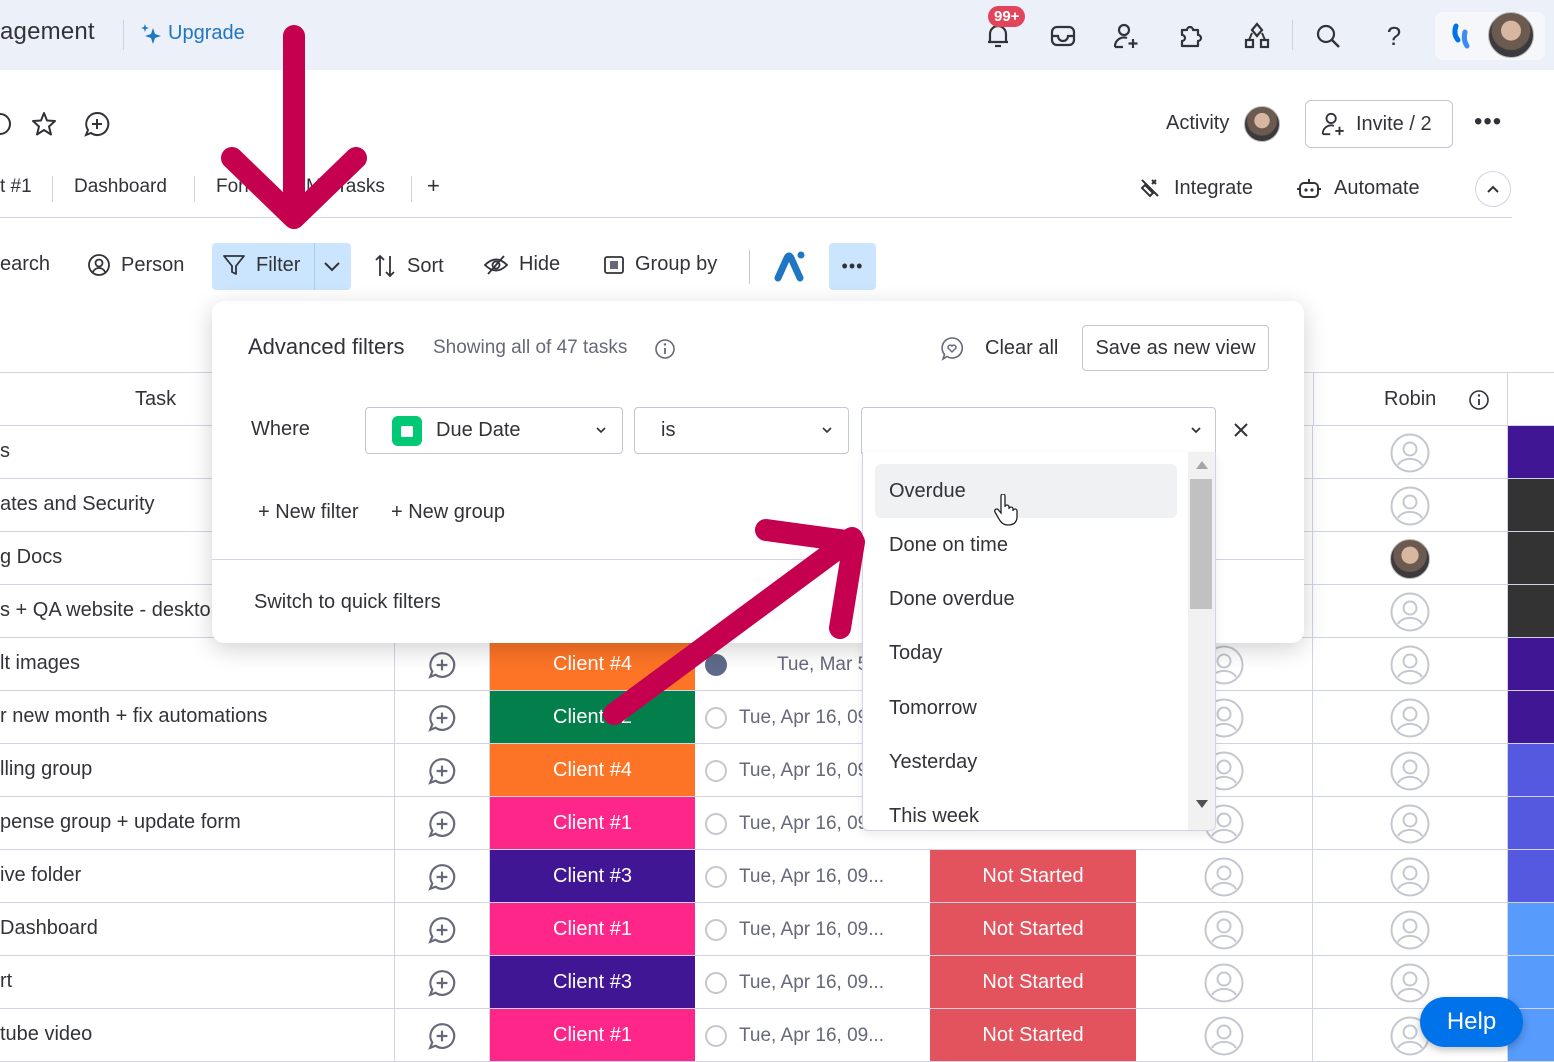  What do you see at coordinates (197, 982) in the screenshot?
I see `task-name-cell: rt` at bounding box center [197, 982].